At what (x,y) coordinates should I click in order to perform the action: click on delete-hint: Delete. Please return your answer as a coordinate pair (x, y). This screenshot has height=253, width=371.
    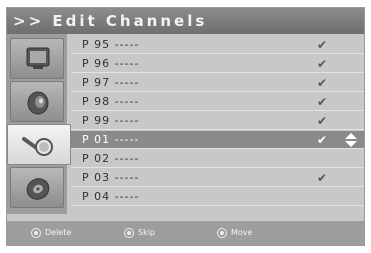
    Looking at the image, I should click on (51, 233).